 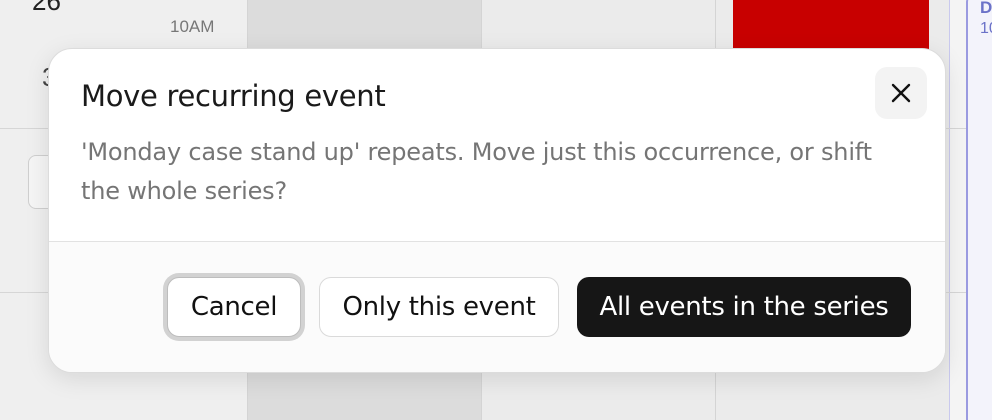 I want to click on event-time: 10, so click(x=986, y=28).